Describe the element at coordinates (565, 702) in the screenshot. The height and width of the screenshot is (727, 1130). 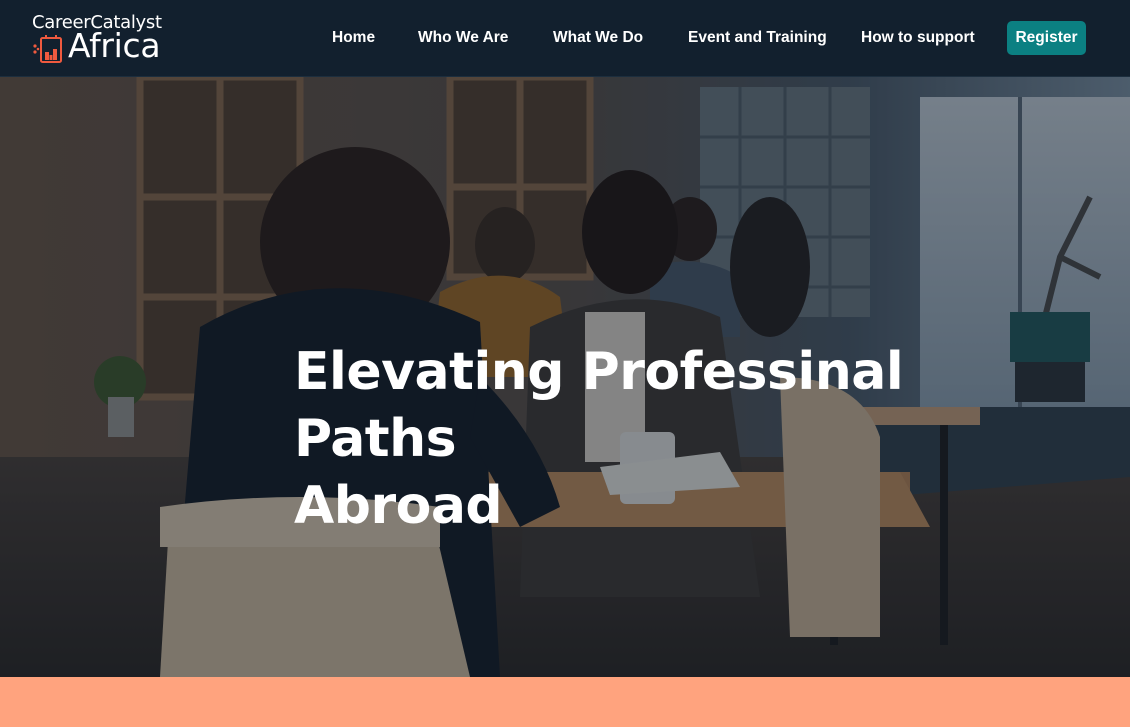
I see `next-section-band` at that location.